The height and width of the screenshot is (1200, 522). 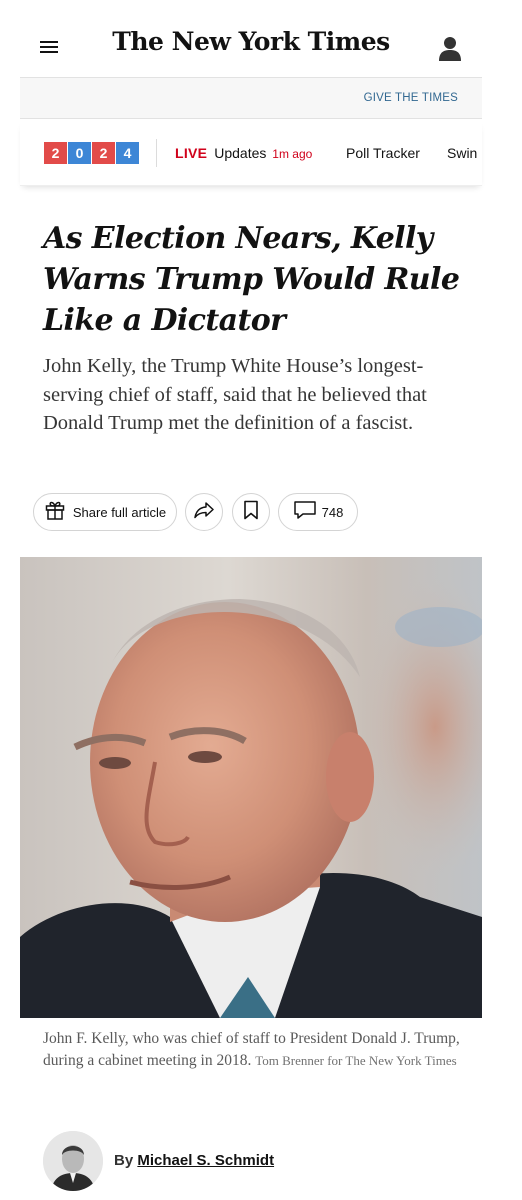 I want to click on comments-button: 748, so click(x=318, y=512).